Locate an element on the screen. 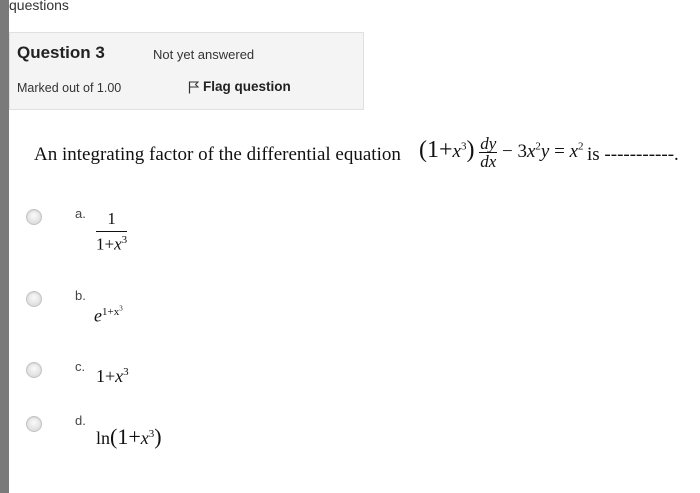 This screenshot has height=493, width=700. derivative-fraction: dy dx is located at coordinates (488, 152).